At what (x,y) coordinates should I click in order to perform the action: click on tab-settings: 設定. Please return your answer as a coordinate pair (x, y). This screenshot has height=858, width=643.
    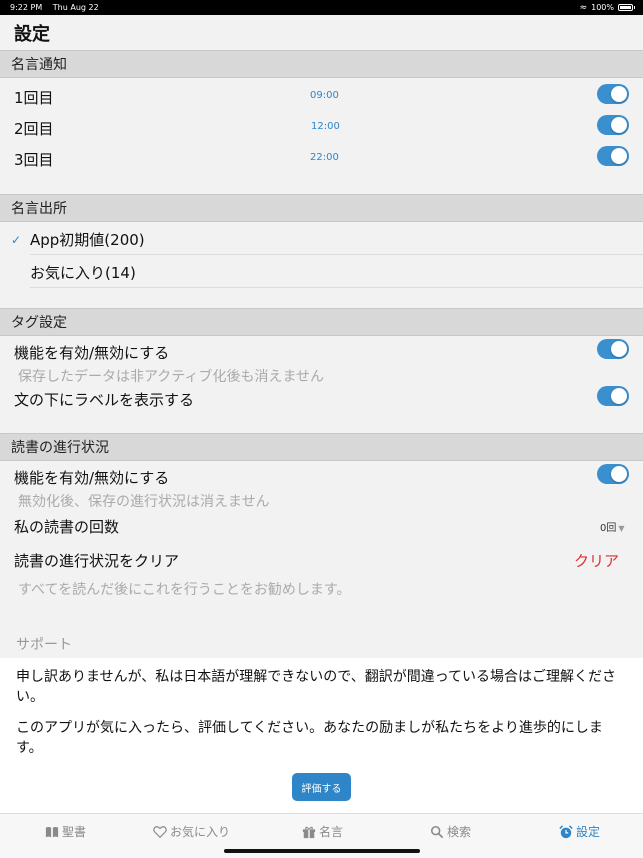
    Looking at the image, I should click on (579, 831).